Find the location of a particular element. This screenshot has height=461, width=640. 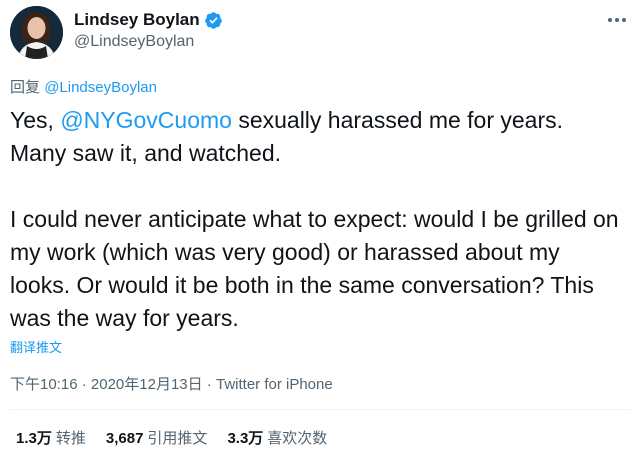

likes-label: 喜欢次数 is located at coordinates (297, 438).